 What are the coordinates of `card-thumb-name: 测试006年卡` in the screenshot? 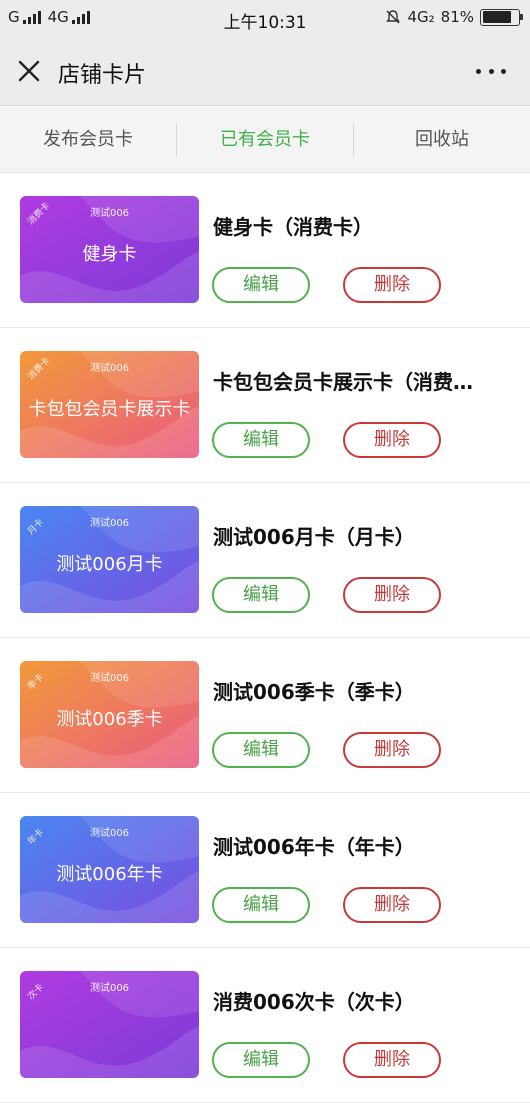 It's located at (109, 874).